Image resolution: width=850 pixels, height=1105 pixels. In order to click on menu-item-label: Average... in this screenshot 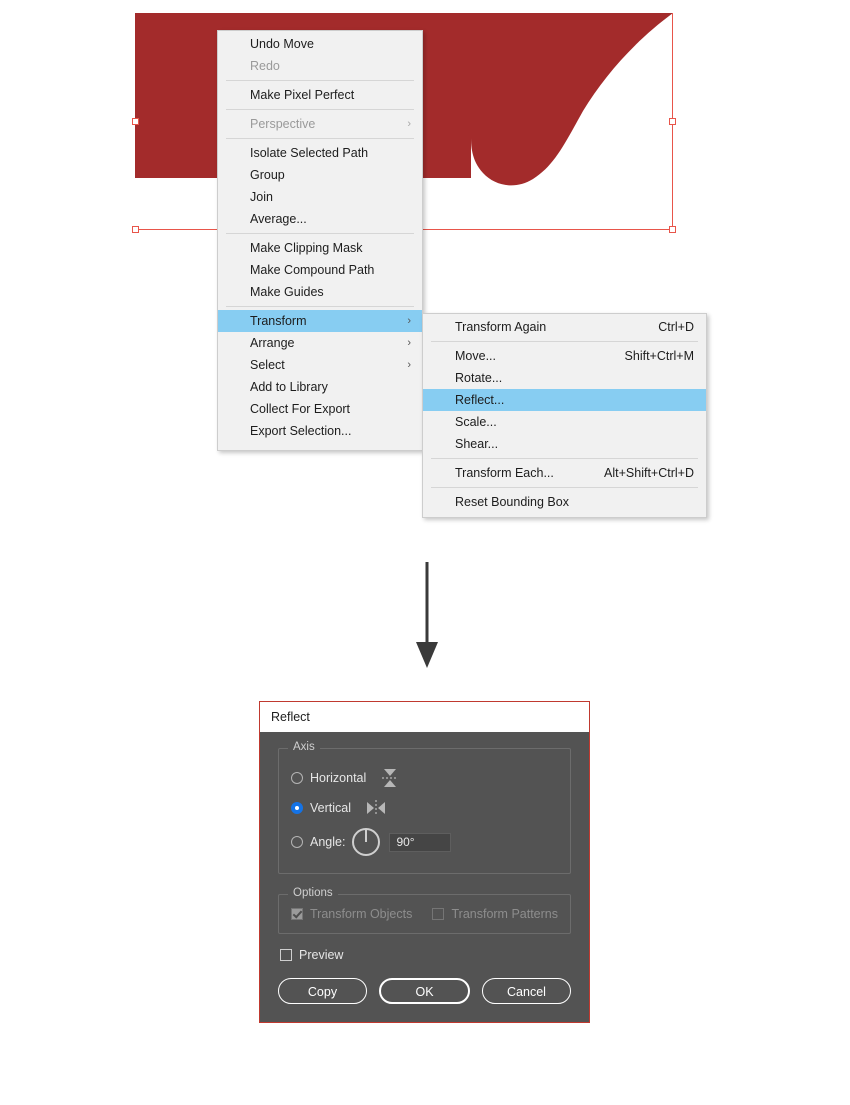, I will do `click(278, 219)`.